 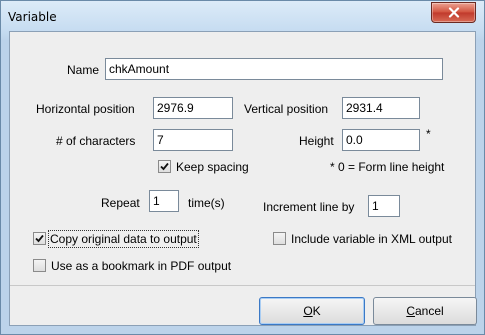 I want to click on horizontal-position-label: Horizontal position, so click(x=85, y=109).